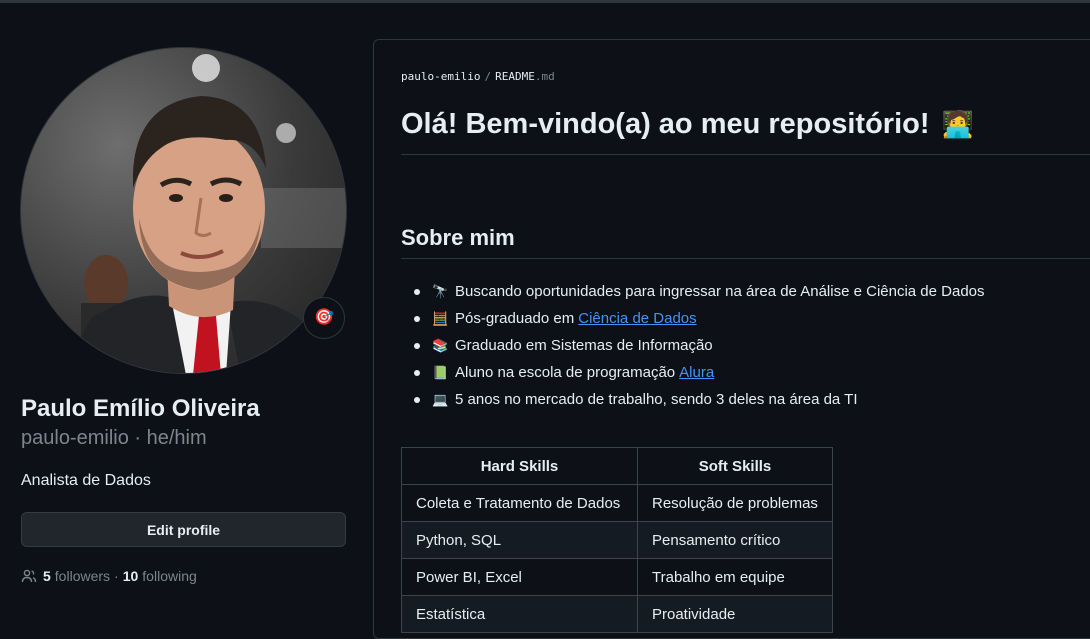 This screenshot has height=639, width=1090. I want to click on readme-path-user-link: paulo-emilio, so click(440, 76).